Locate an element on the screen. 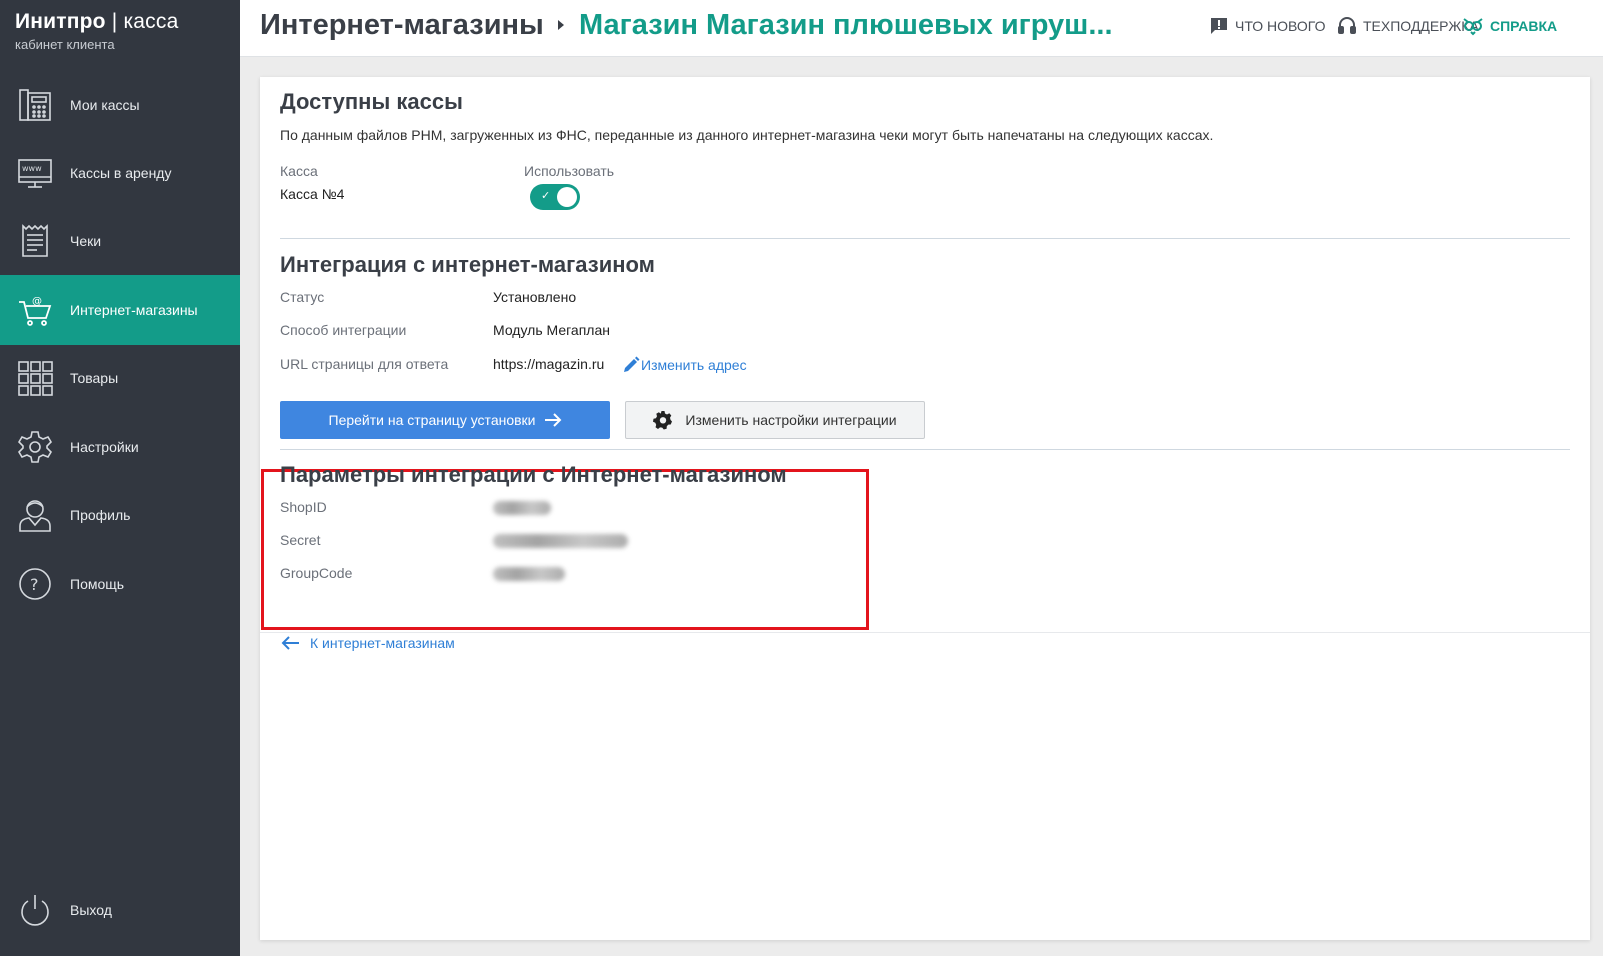  breadcrumb-root: Интернет-магазины is located at coordinates (402, 25).